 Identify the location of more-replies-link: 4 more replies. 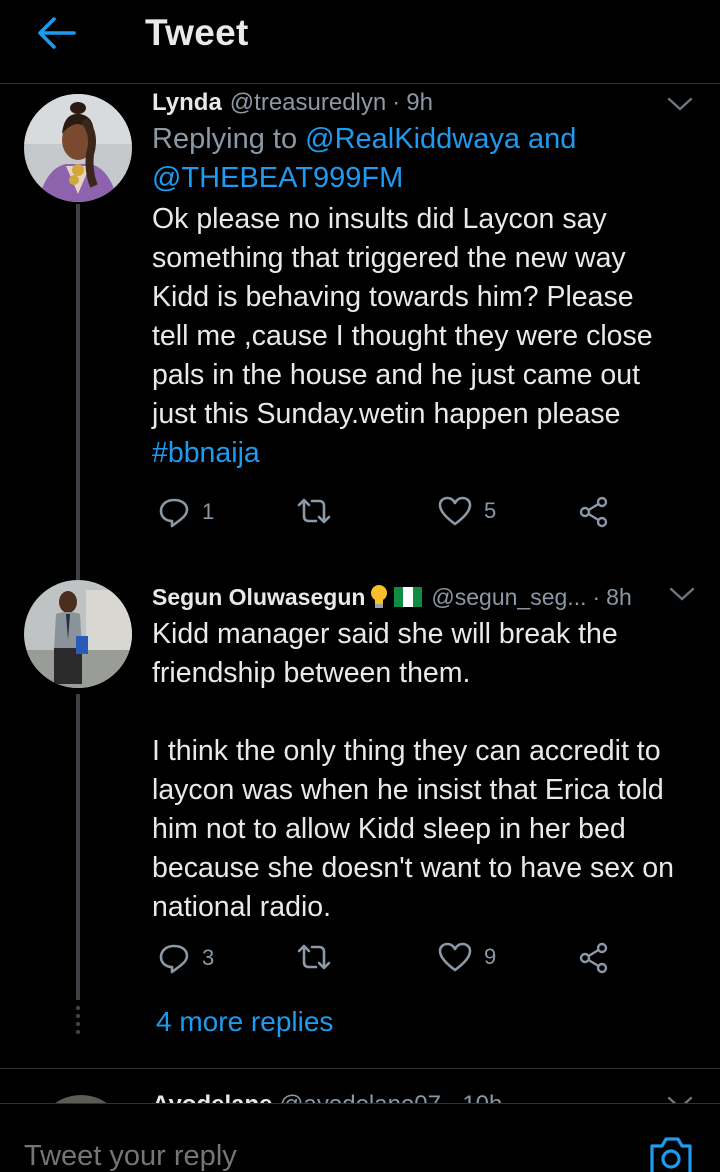
(244, 1022).